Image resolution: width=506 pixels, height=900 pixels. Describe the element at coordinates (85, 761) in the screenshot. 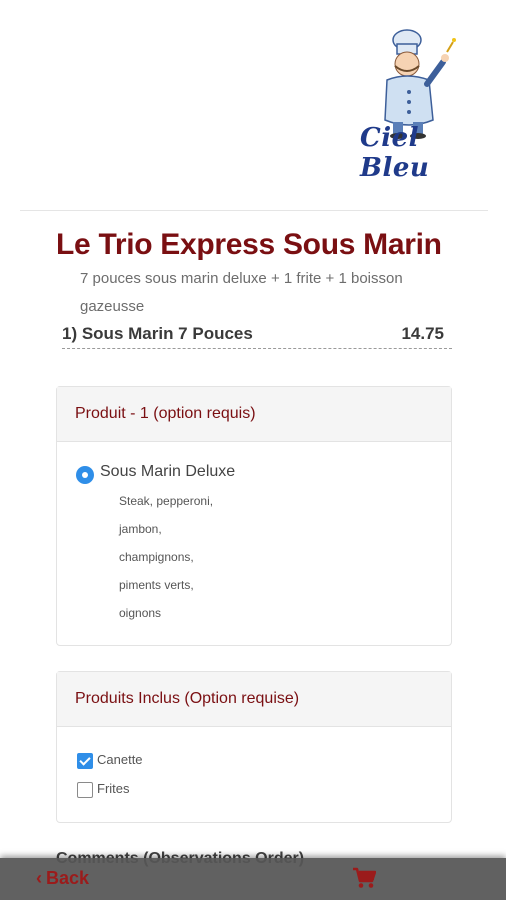

I see `checkbox-checked-icon` at that location.